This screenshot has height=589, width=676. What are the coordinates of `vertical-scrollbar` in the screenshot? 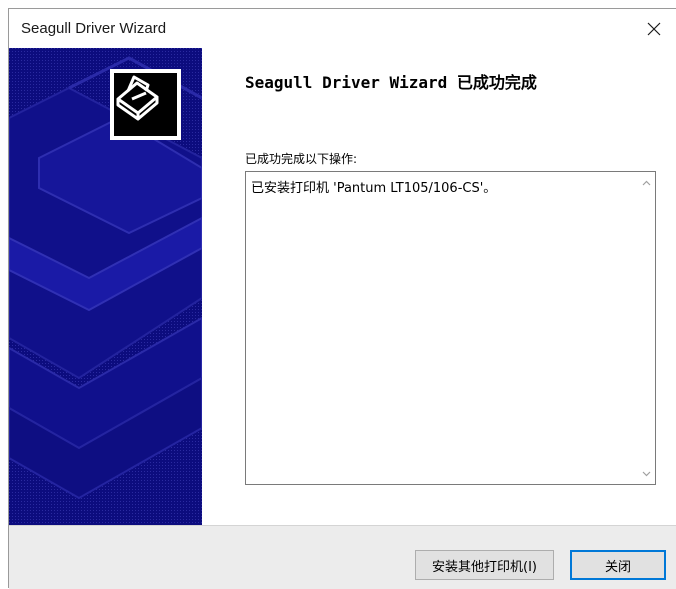 It's located at (646, 328).